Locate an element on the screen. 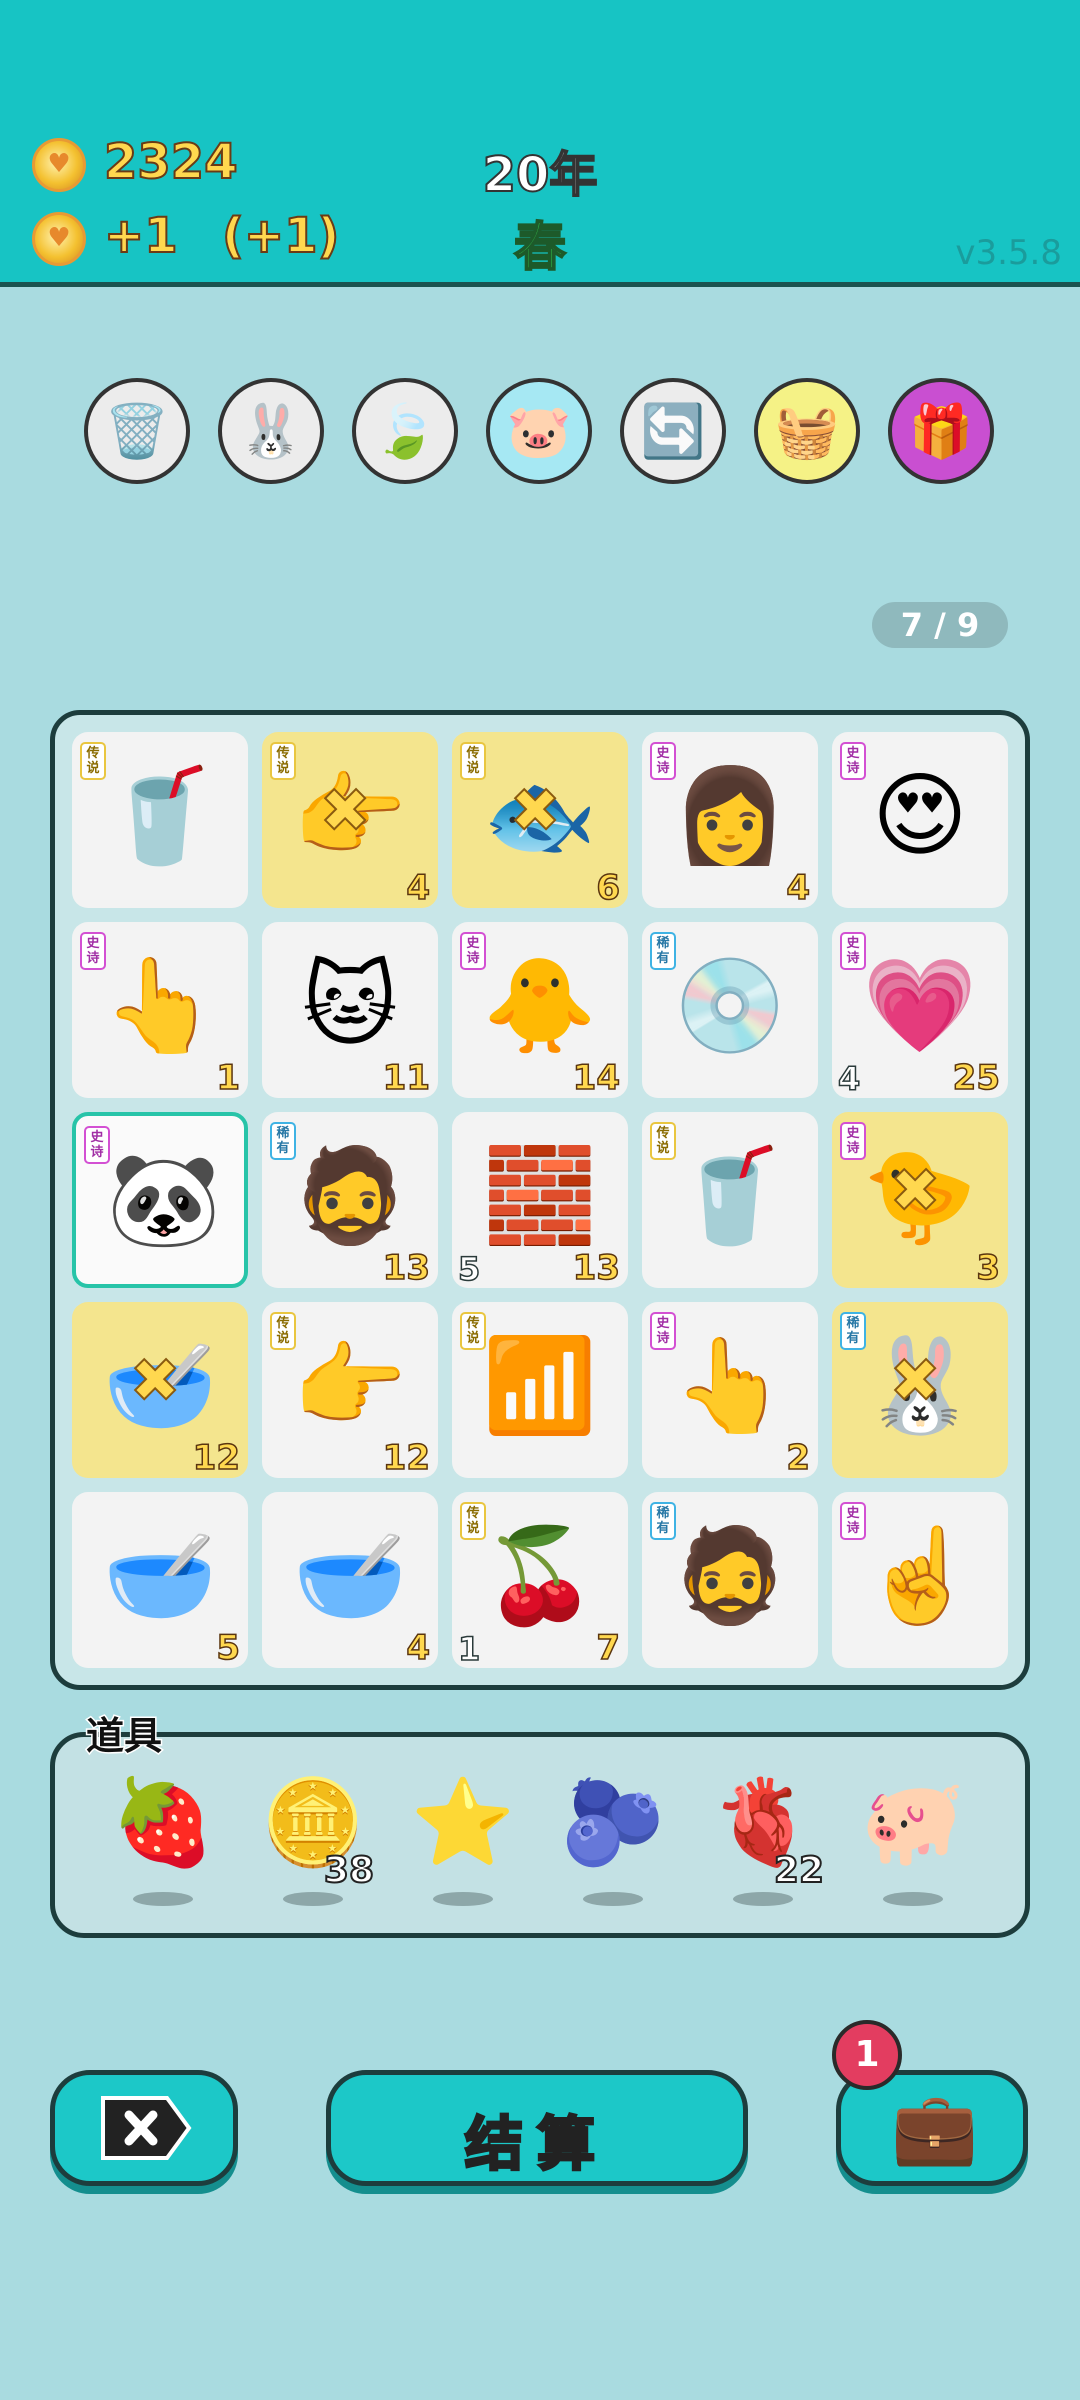  settle-button: 结算 is located at coordinates (537, 2128).